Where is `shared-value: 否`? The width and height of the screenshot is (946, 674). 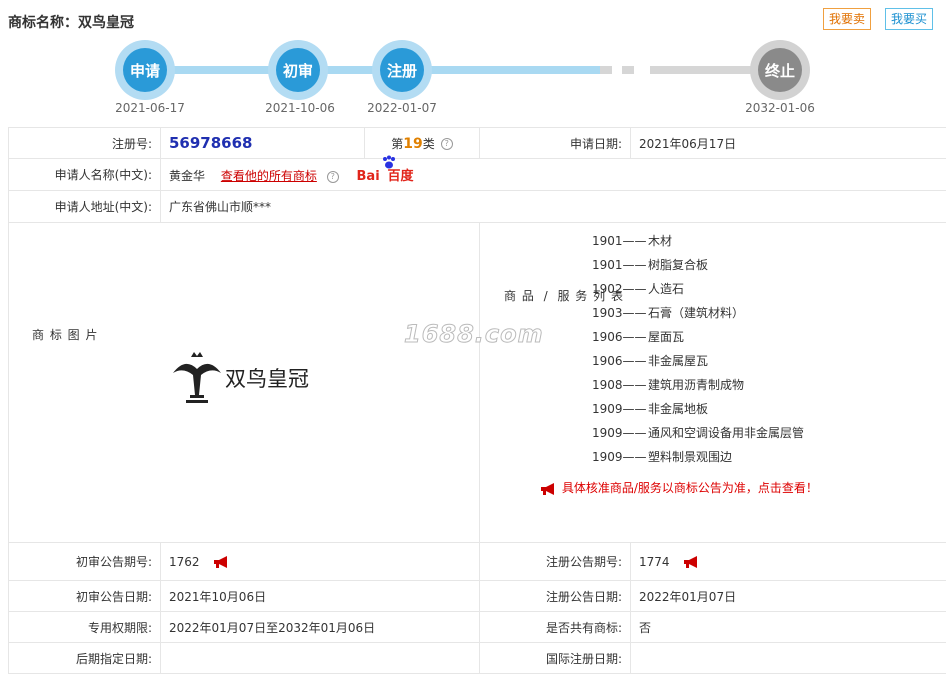 shared-value: 否 is located at coordinates (788, 627).